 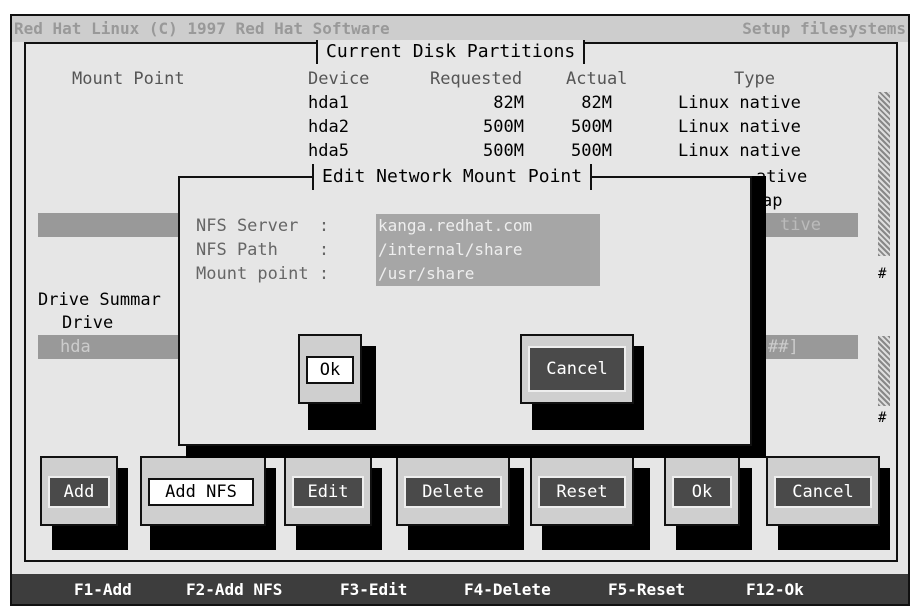 I want to click on nfs-server-input: kanga.redhat.com, so click(x=488, y=226).